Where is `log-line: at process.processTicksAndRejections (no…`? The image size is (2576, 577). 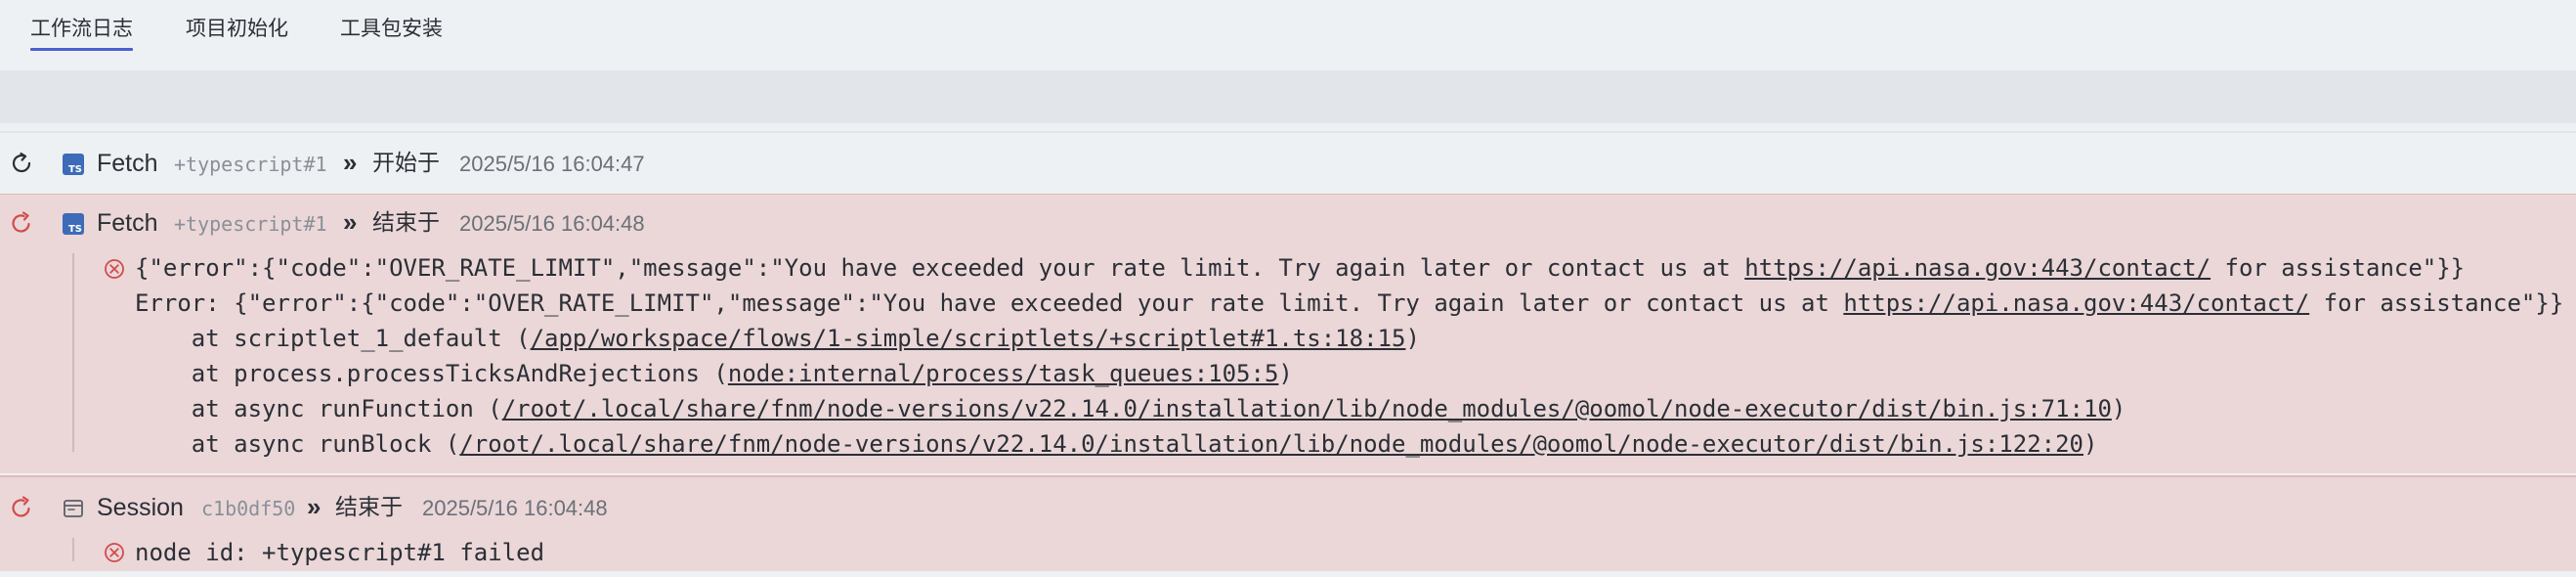 log-line: at process.processTicksAndRejections (no… is located at coordinates (714, 373).